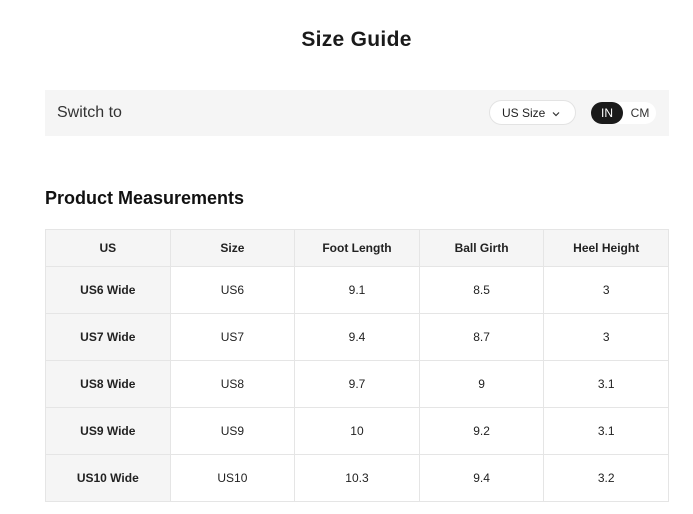  I want to click on table-cell: 8.5, so click(481, 290).